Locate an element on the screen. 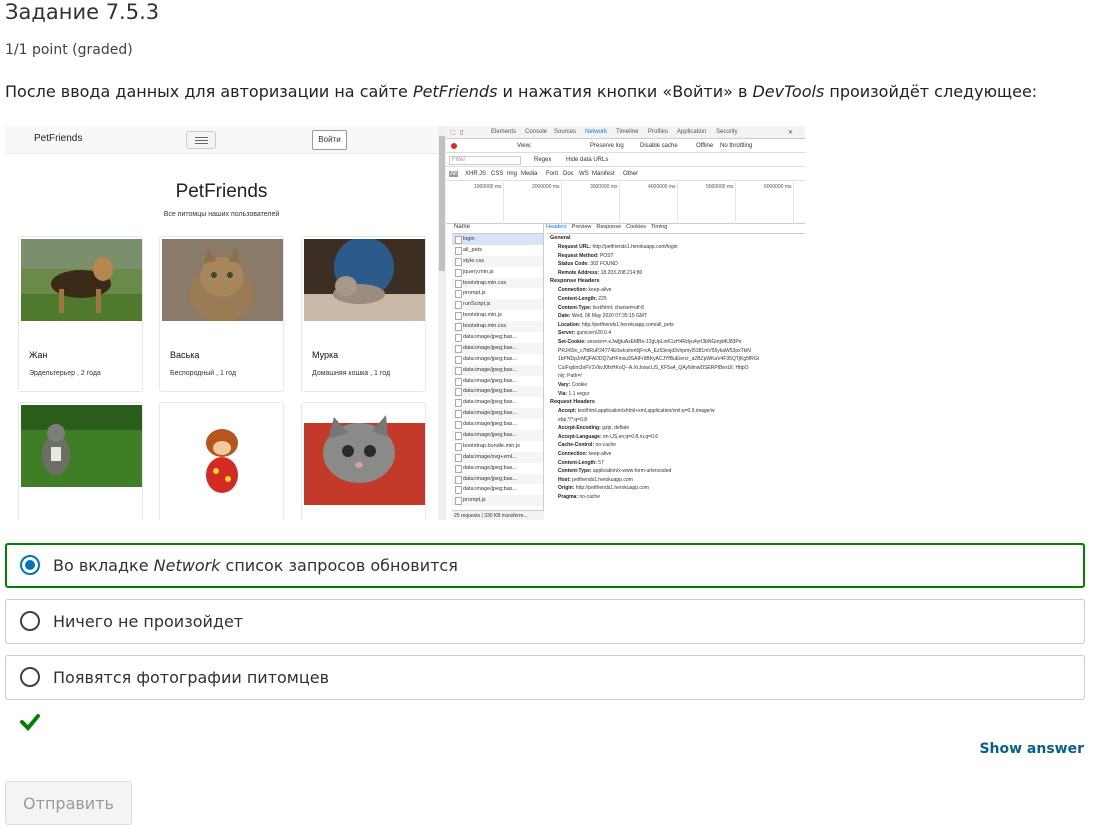 The image size is (1097, 840). header-line: Content-Length: 225 is located at coordinates (582, 298).